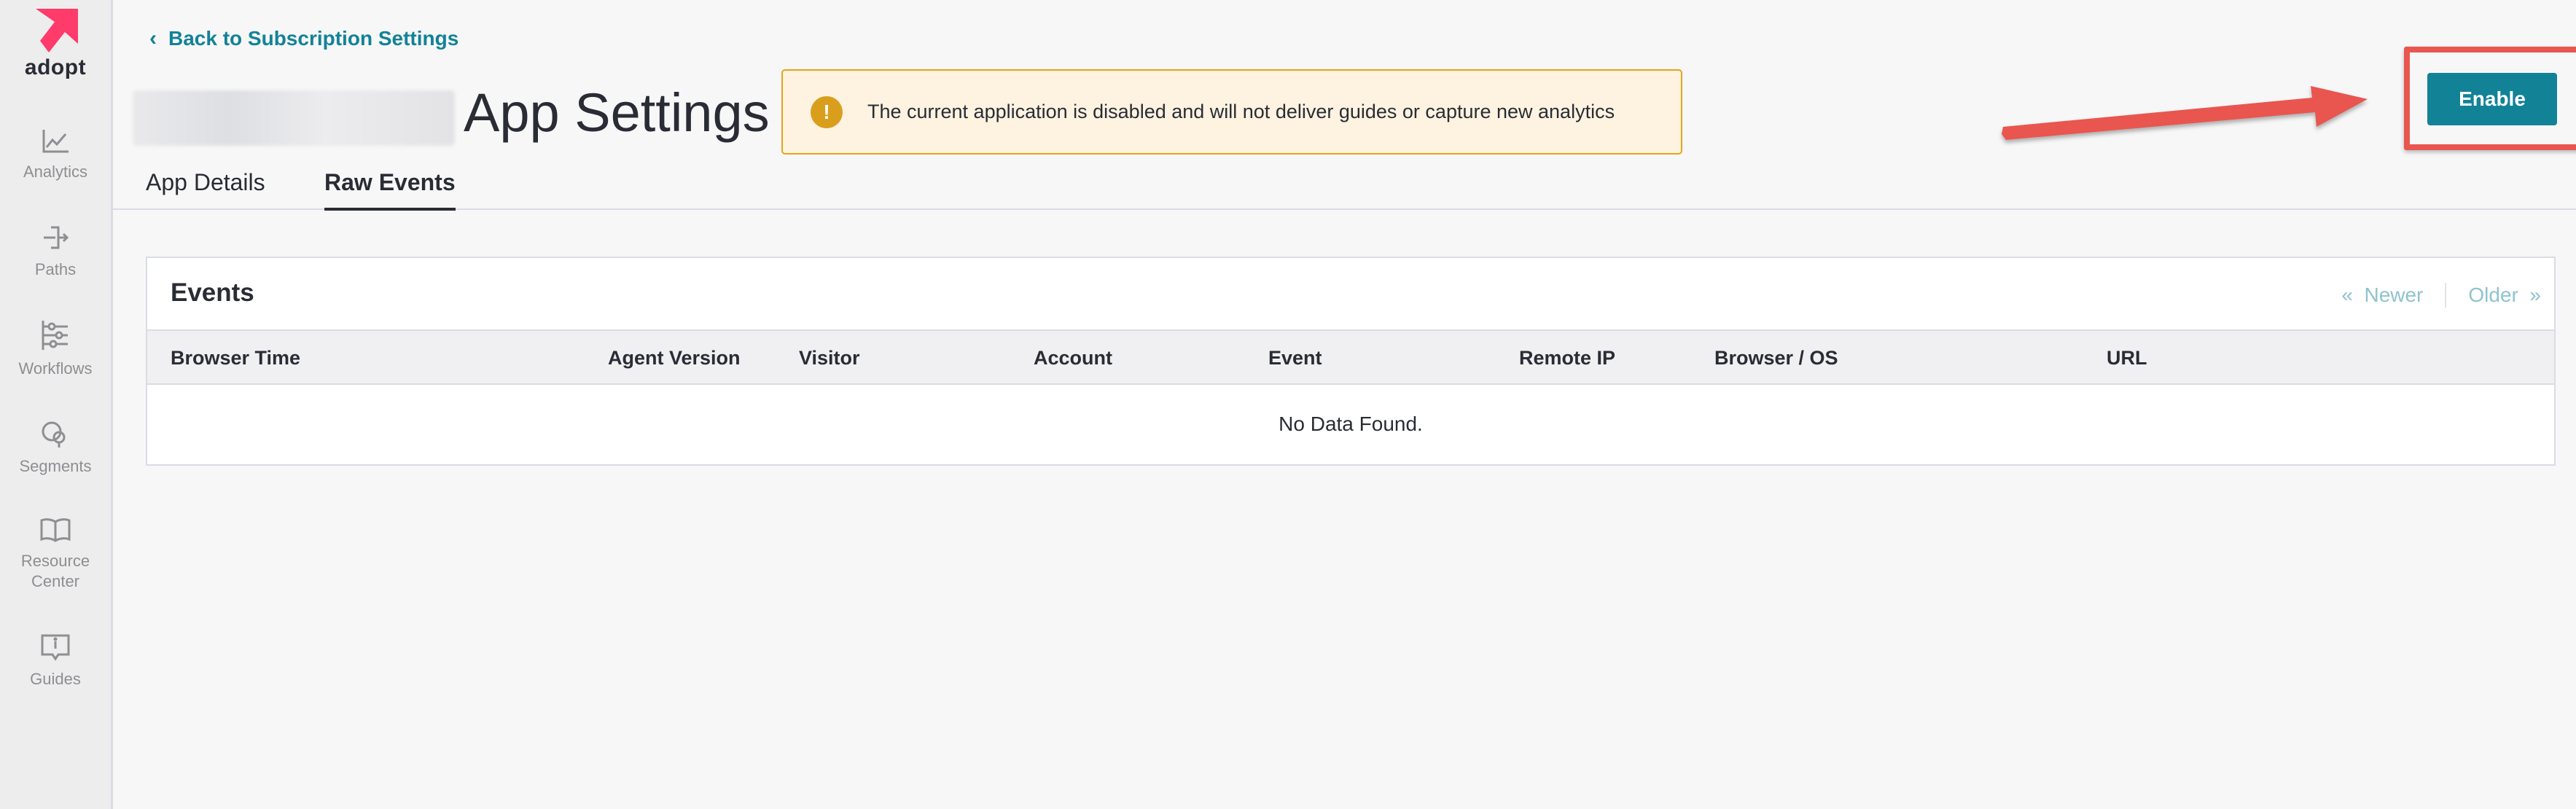 The height and width of the screenshot is (809, 2576). I want to click on logo-icon, so click(57, 31).